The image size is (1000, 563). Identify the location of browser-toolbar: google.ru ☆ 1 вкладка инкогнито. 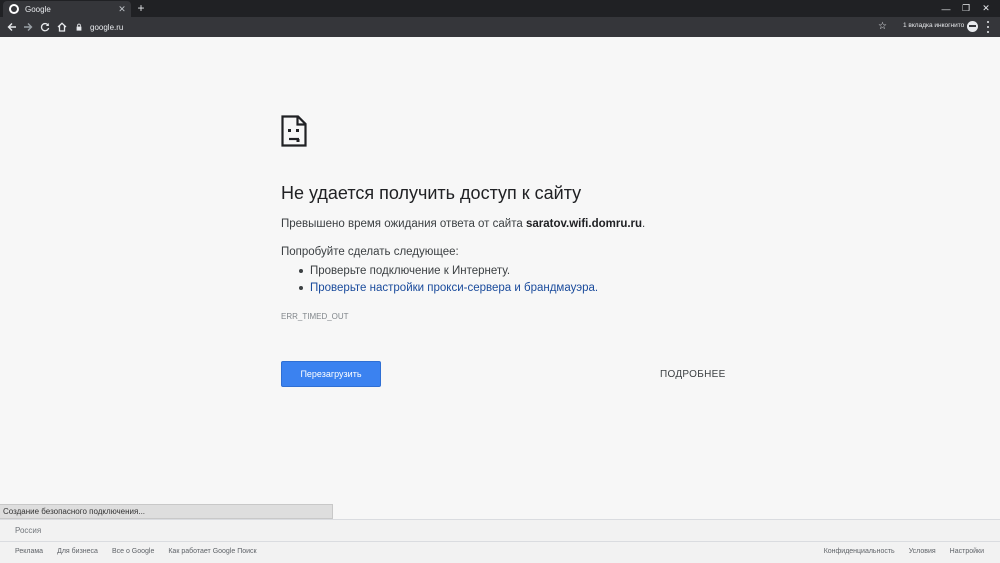
(500, 27).